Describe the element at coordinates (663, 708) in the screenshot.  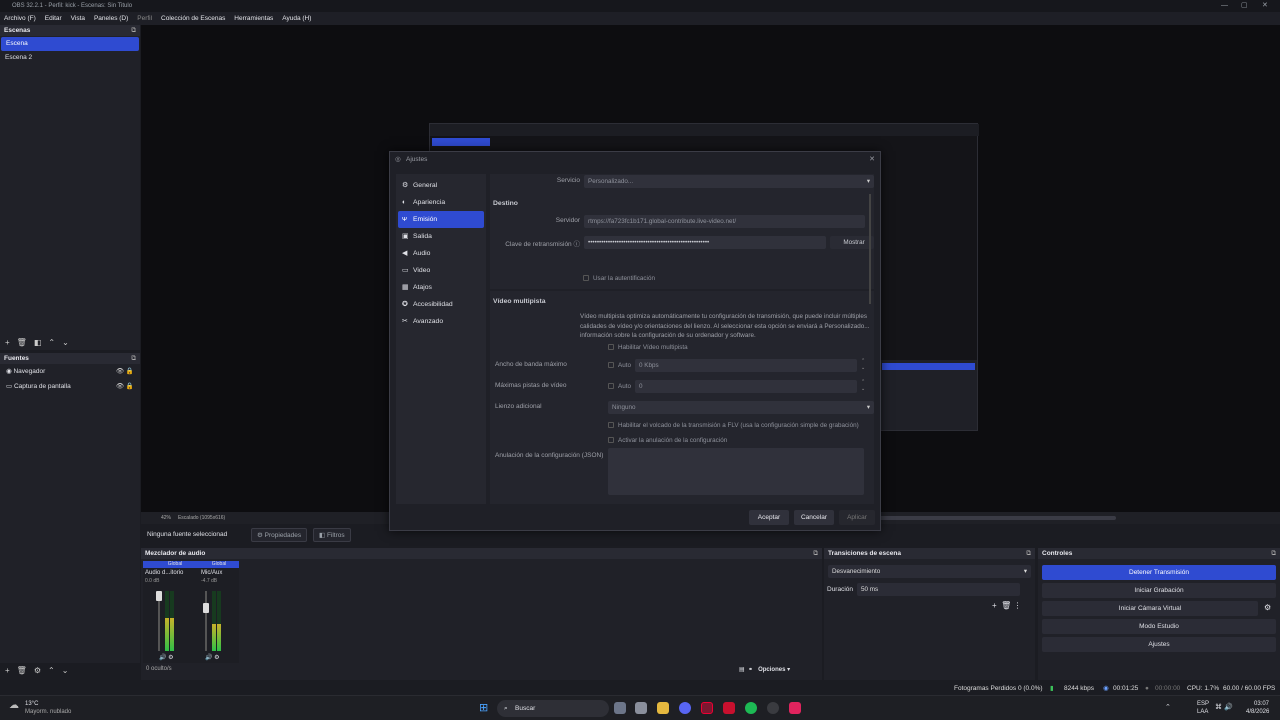
I see `file-explorer-icon` at that location.